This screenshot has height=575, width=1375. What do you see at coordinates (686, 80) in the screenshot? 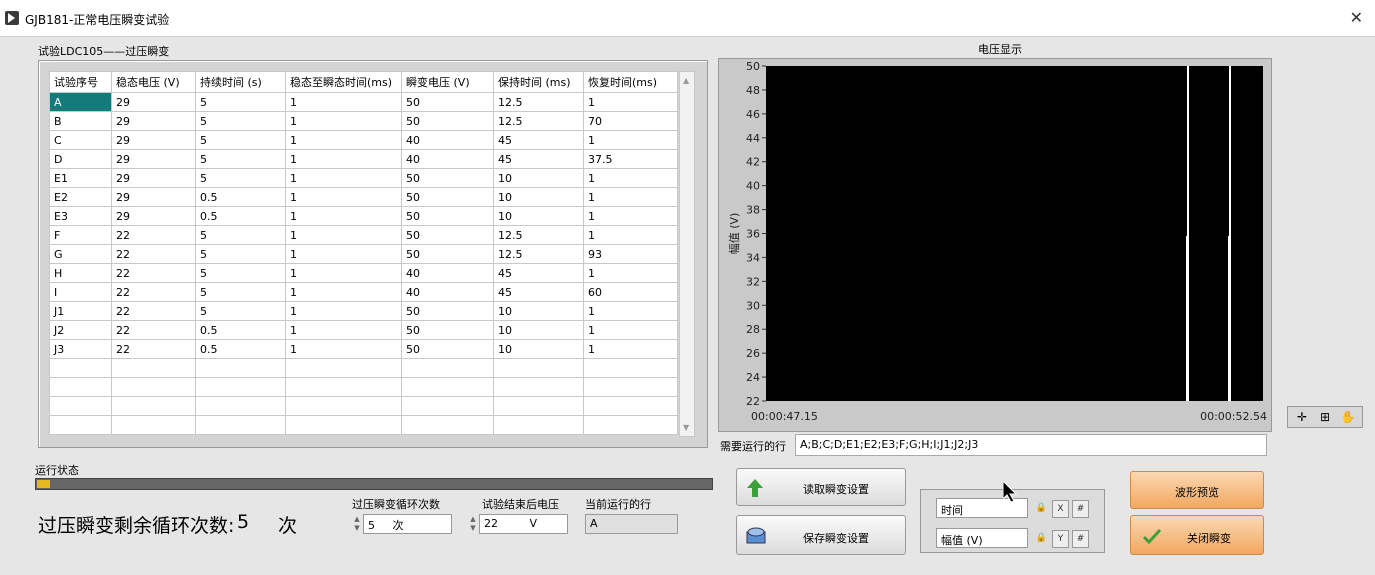
I see `scroll-up-icon: ▲` at bounding box center [686, 80].